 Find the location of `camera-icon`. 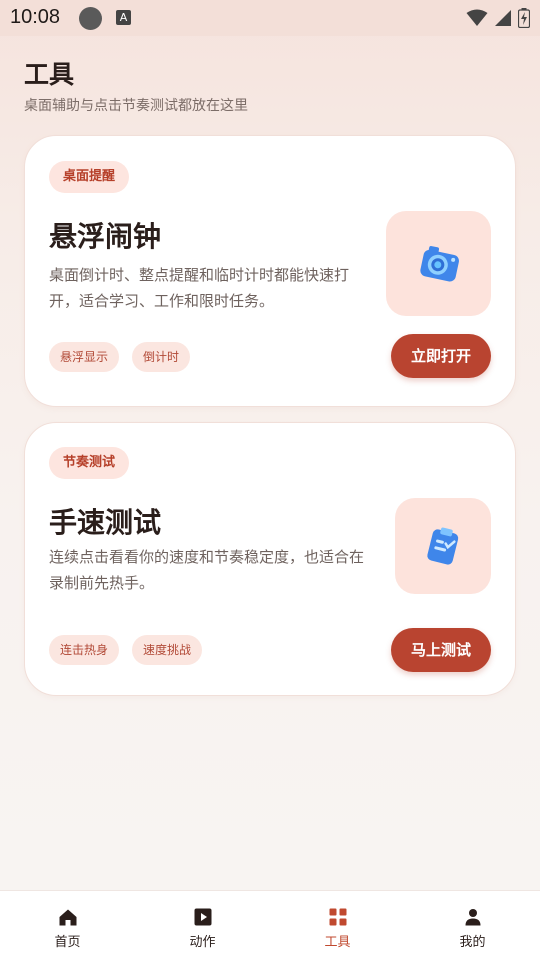

camera-icon is located at coordinates (439, 263).